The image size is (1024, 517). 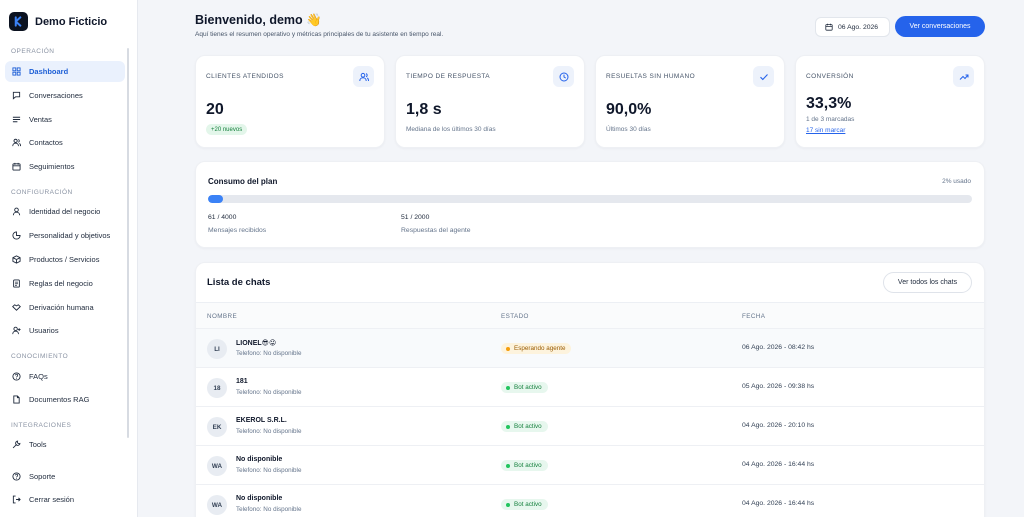 What do you see at coordinates (33, 51) in the screenshot?
I see `section-operacion: Operación` at bounding box center [33, 51].